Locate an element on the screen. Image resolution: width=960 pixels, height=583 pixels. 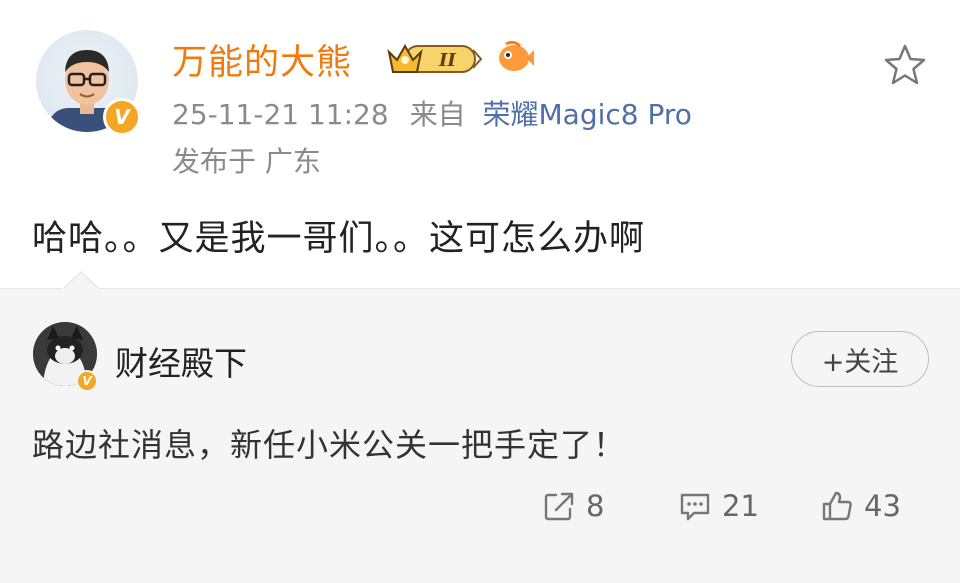
like-count: 43 is located at coordinates (882, 506).